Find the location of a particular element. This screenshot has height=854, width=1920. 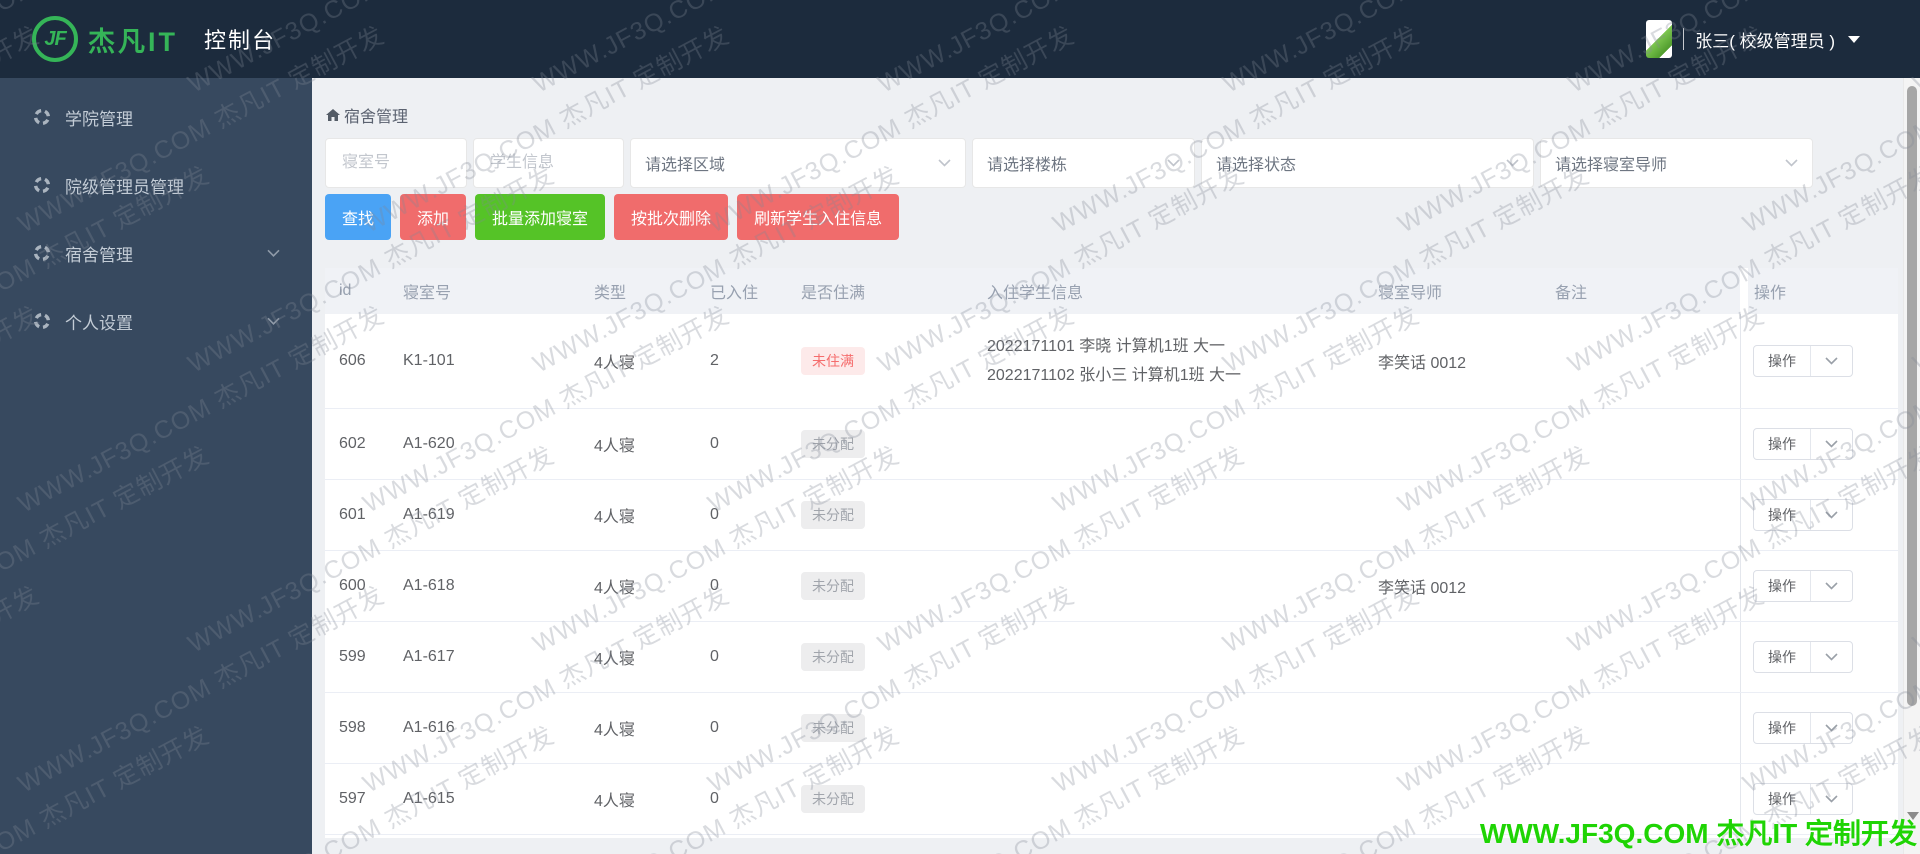

table-row: 600 A1-618 4人寝 0 未分配 李笑话 0012 操作 is located at coordinates (1111, 586).